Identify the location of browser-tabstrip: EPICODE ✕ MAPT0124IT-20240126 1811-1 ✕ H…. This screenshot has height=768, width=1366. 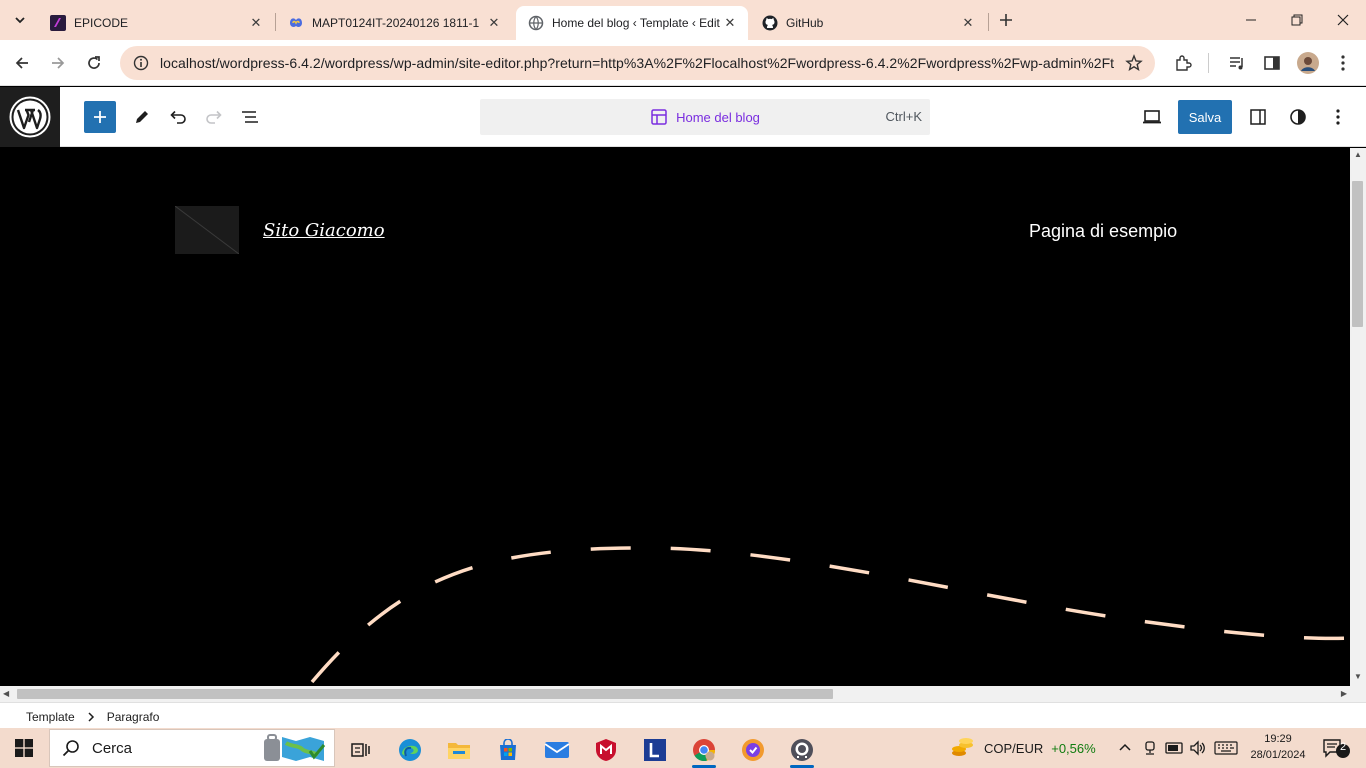
(683, 20).